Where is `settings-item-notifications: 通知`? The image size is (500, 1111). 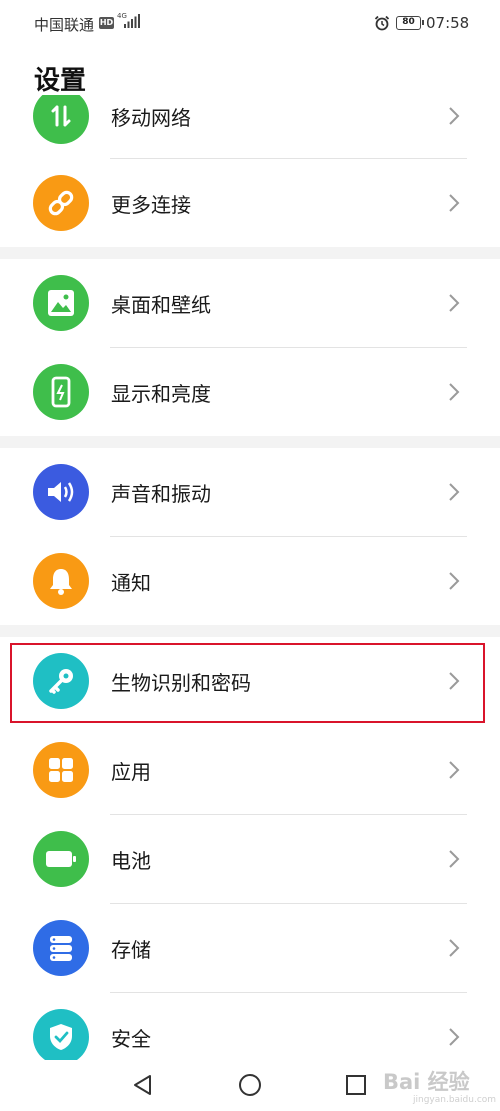 settings-item-notifications: 通知 is located at coordinates (250, 581).